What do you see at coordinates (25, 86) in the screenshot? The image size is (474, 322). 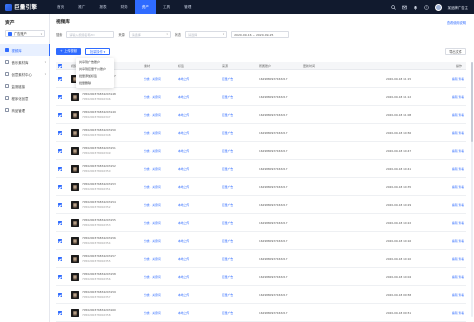 I see `sidebar-item: 监测链接` at bounding box center [25, 86].